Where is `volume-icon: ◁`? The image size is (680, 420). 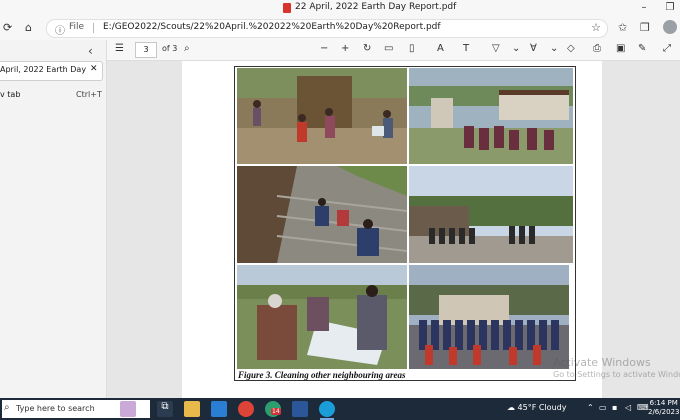
volume-icon: ◁ is located at coordinates (628, 407).